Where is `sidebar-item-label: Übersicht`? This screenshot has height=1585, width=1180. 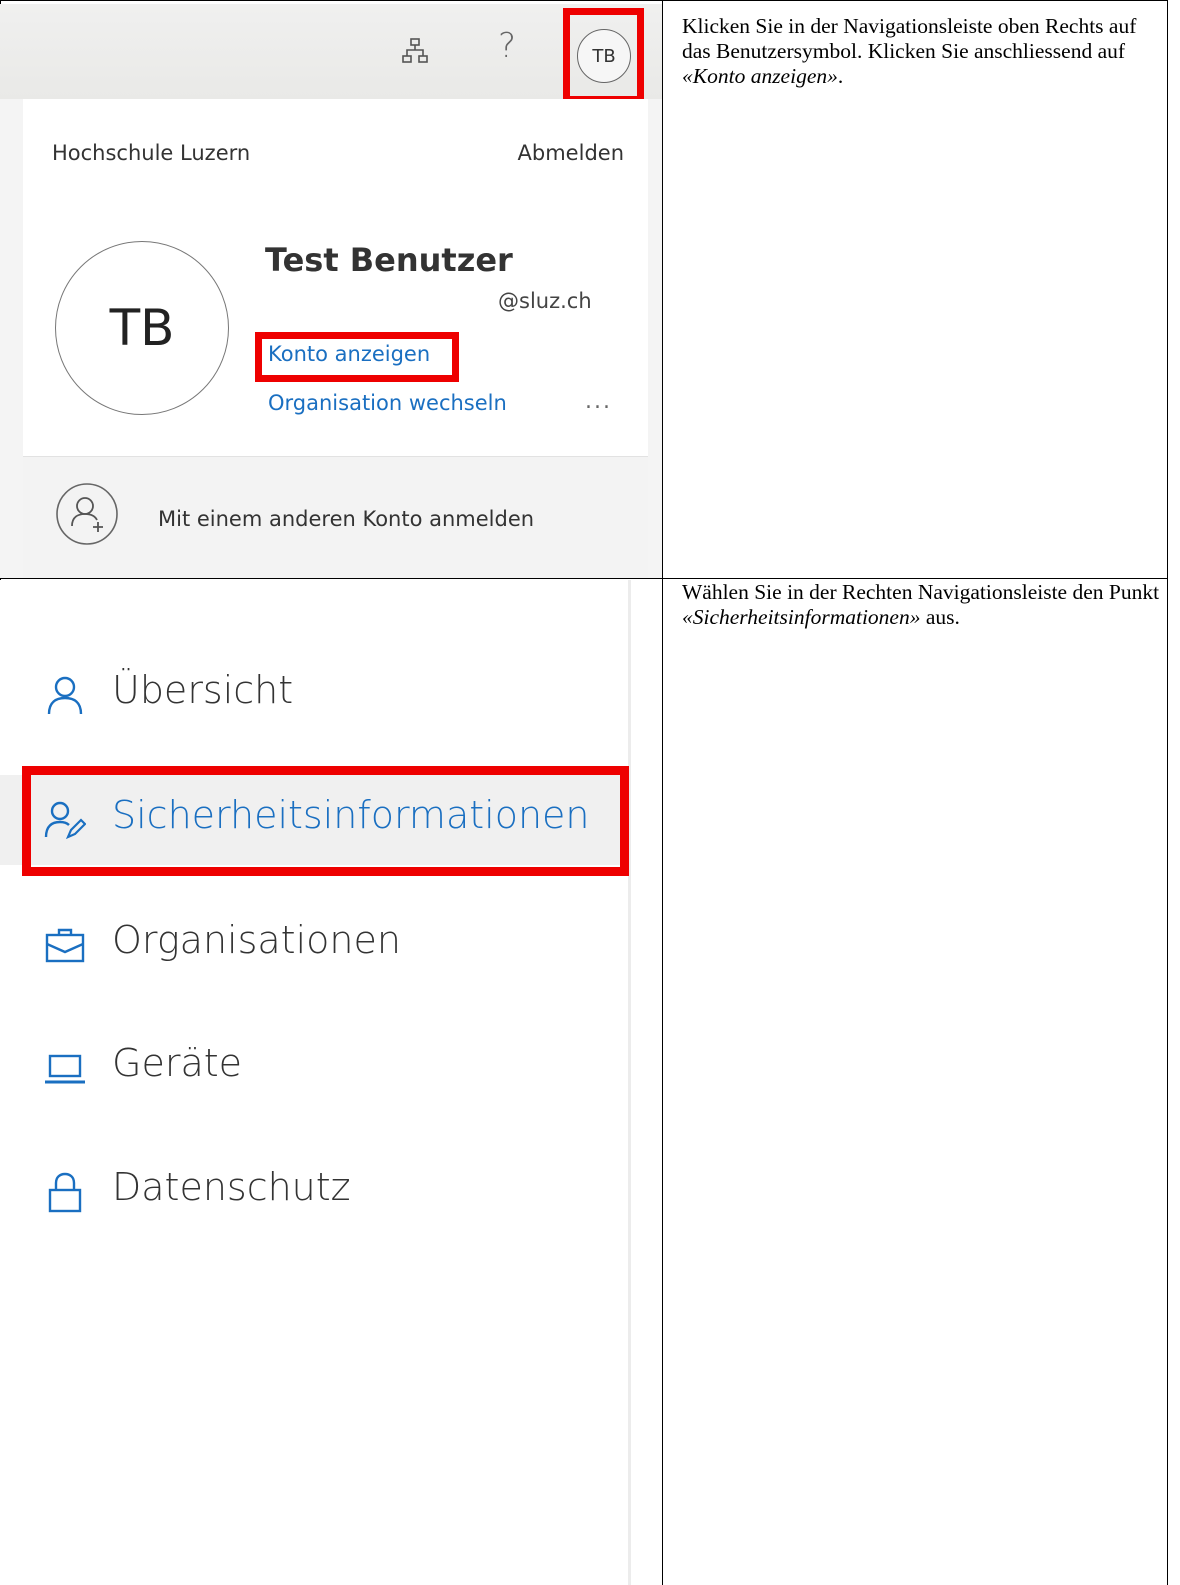 sidebar-item-label: Übersicht is located at coordinates (203, 690).